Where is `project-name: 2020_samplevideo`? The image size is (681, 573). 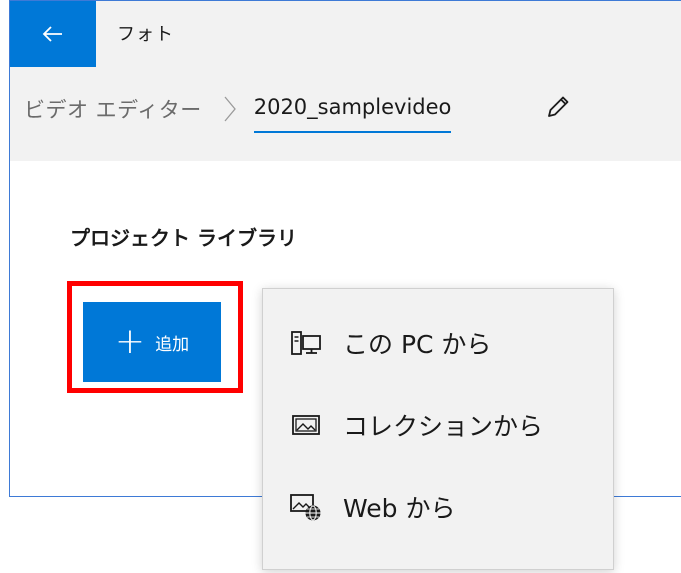 project-name: 2020_samplevideo is located at coordinates (352, 114).